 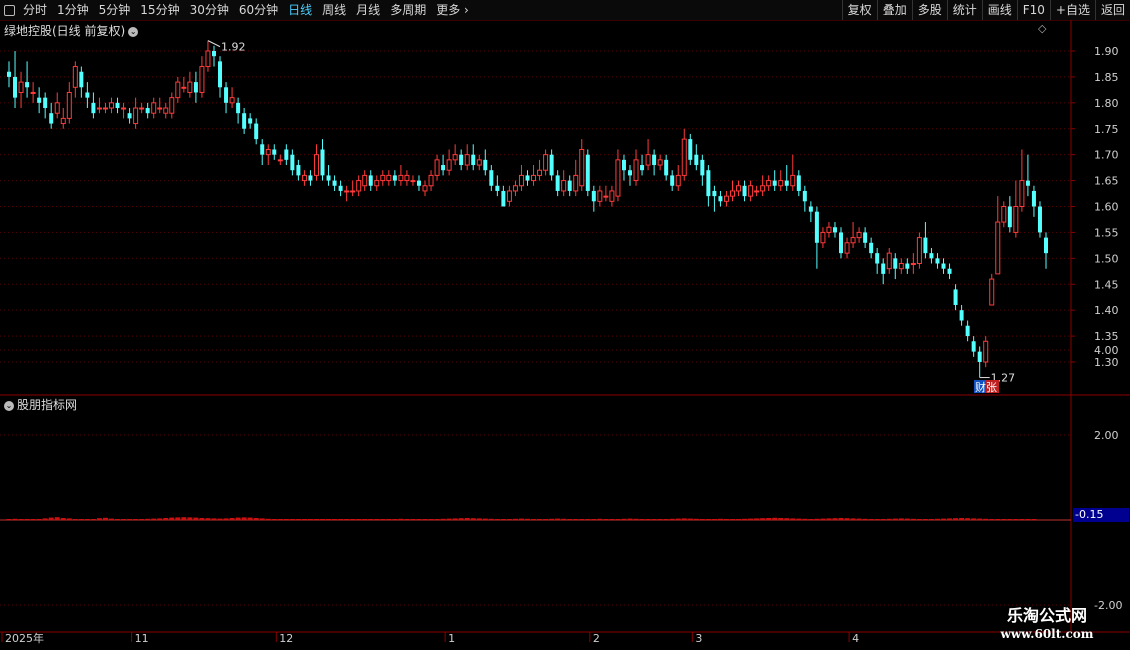 What do you see at coordinates (1046, 615) in the screenshot?
I see `watermark-line1: 乐淘公式网` at bounding box center [1046, 615].